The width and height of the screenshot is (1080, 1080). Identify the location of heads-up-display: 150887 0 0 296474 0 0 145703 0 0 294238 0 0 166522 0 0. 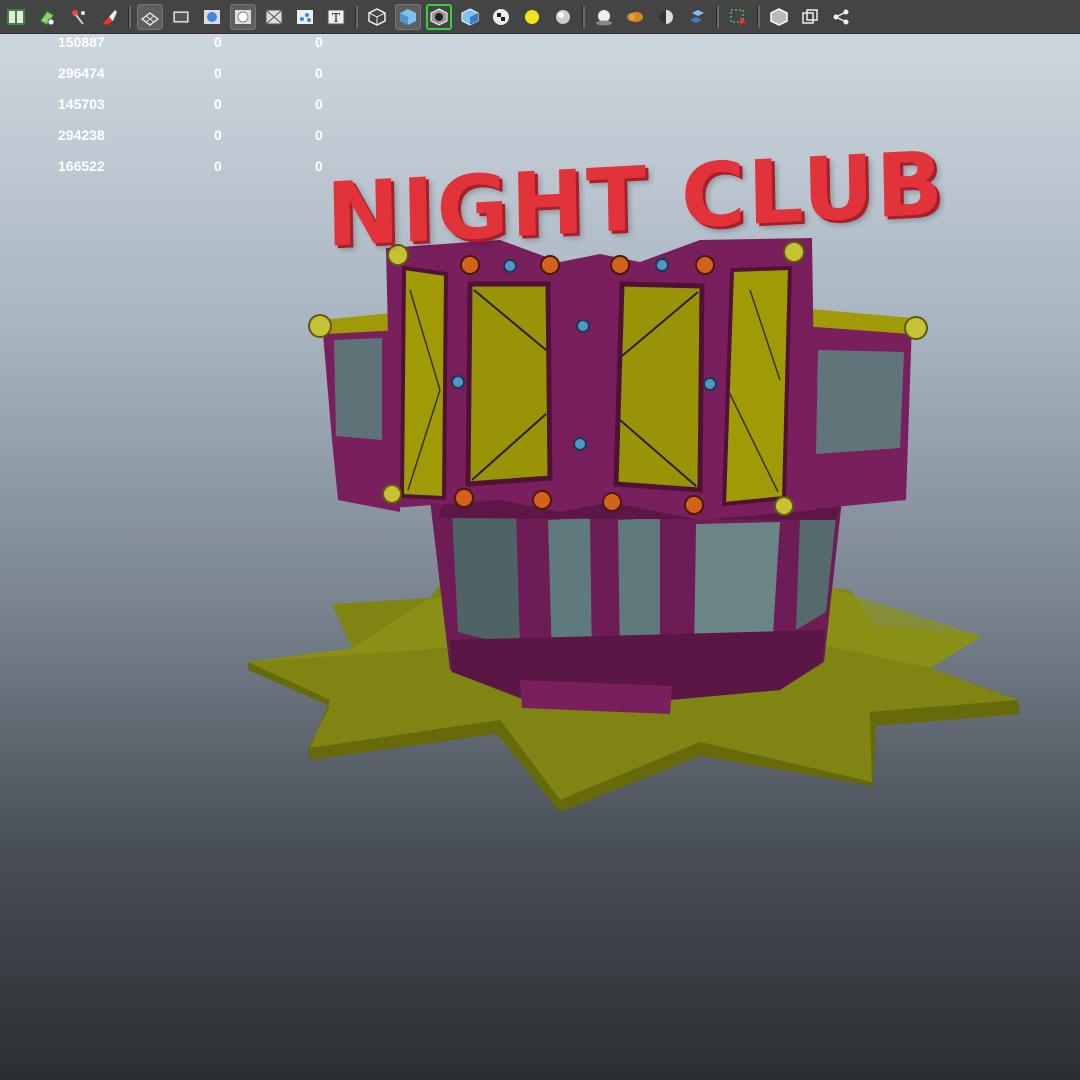
(180, 111).